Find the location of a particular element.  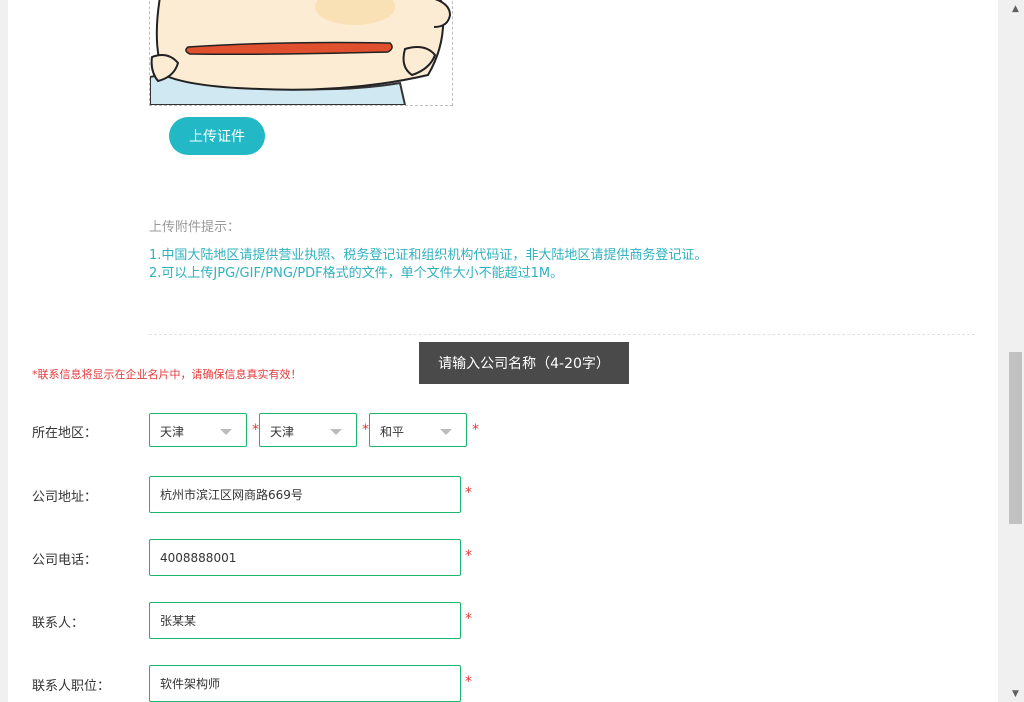

province-select: 天津 is located at coordinates (198, 430).